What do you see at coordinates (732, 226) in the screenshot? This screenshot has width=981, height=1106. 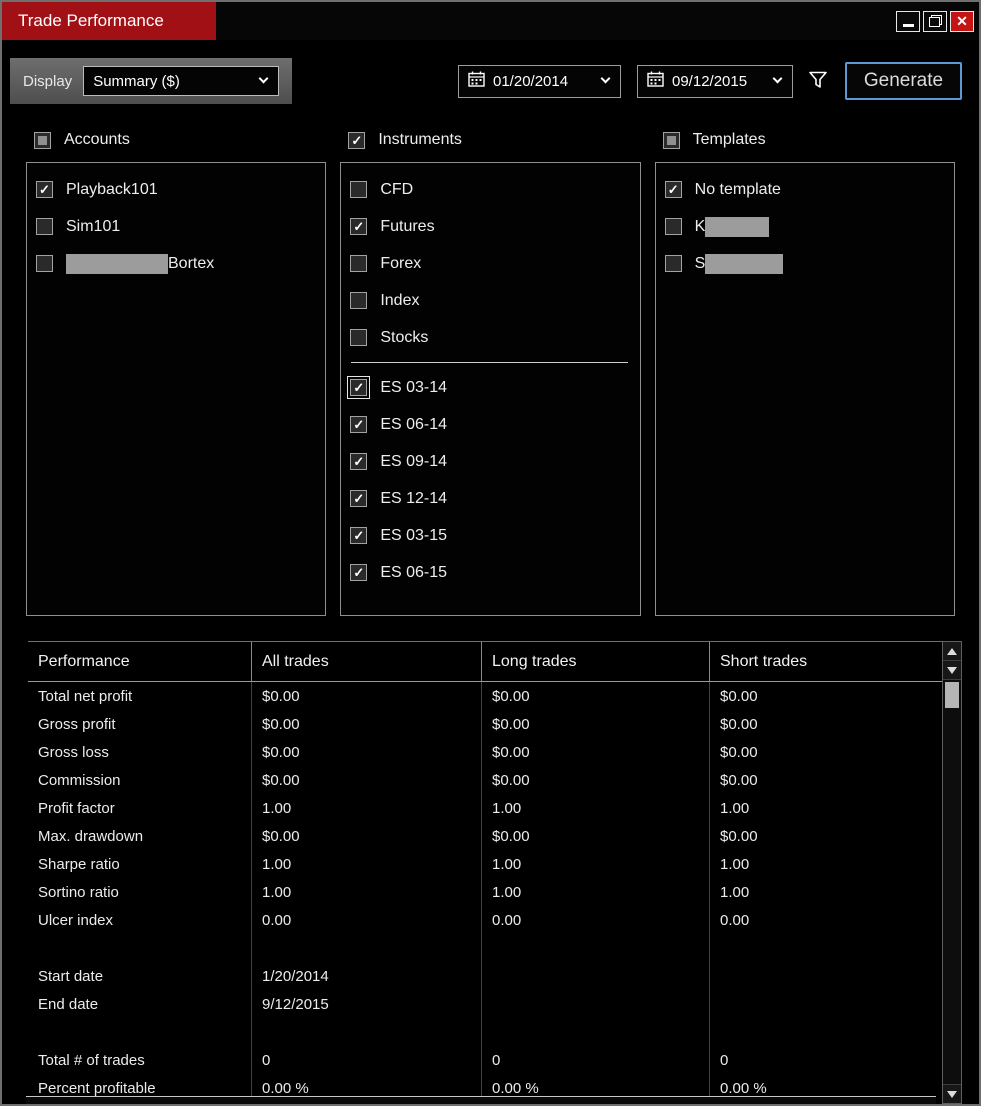 I see `item-label: K` at bounding box center [732, 226].